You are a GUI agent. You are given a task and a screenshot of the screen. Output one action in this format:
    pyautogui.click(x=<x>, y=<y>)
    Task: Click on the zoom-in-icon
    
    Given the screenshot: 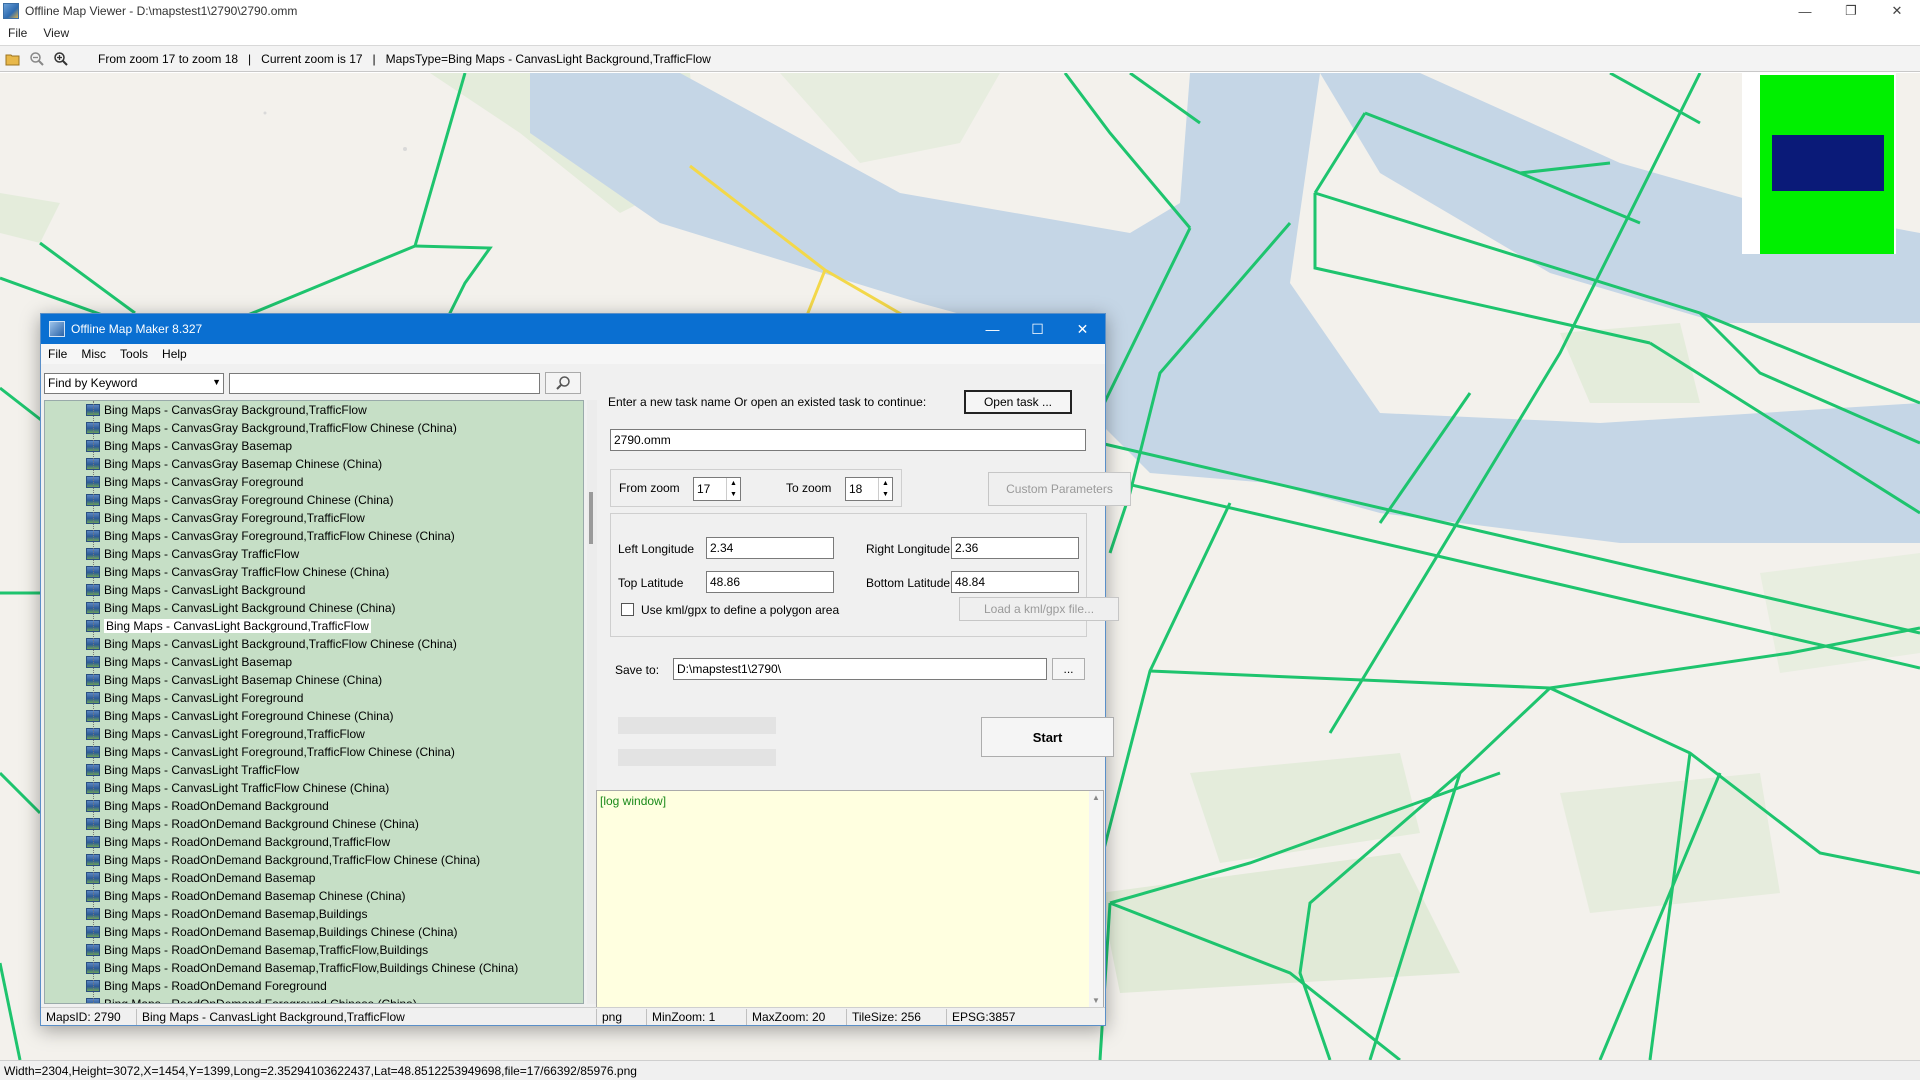 What is the action you would take?
    pyautogui.click(x=61, y=59)
    